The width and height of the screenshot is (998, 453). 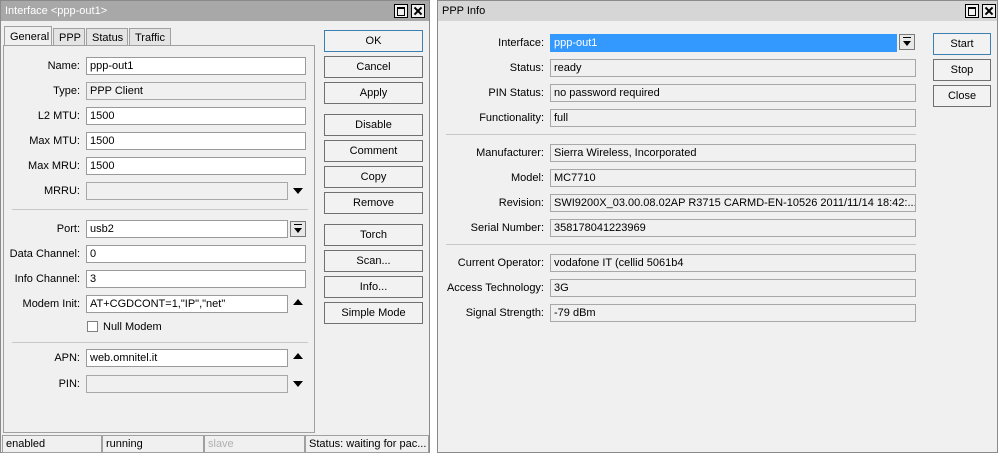 I want to click on serial-number-label: Serial Number:, so click(x=507, y=228).